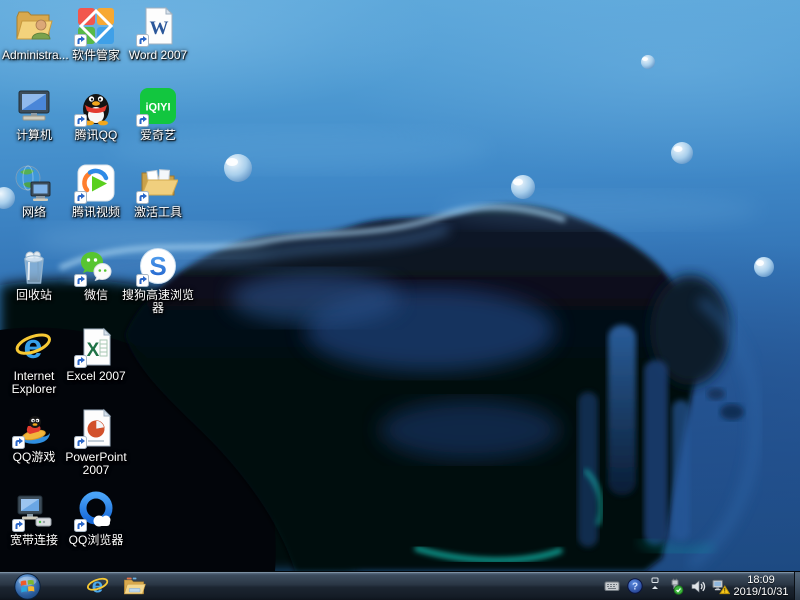  I want to click on clock-date: 2019/10/31, so click(761, 592).